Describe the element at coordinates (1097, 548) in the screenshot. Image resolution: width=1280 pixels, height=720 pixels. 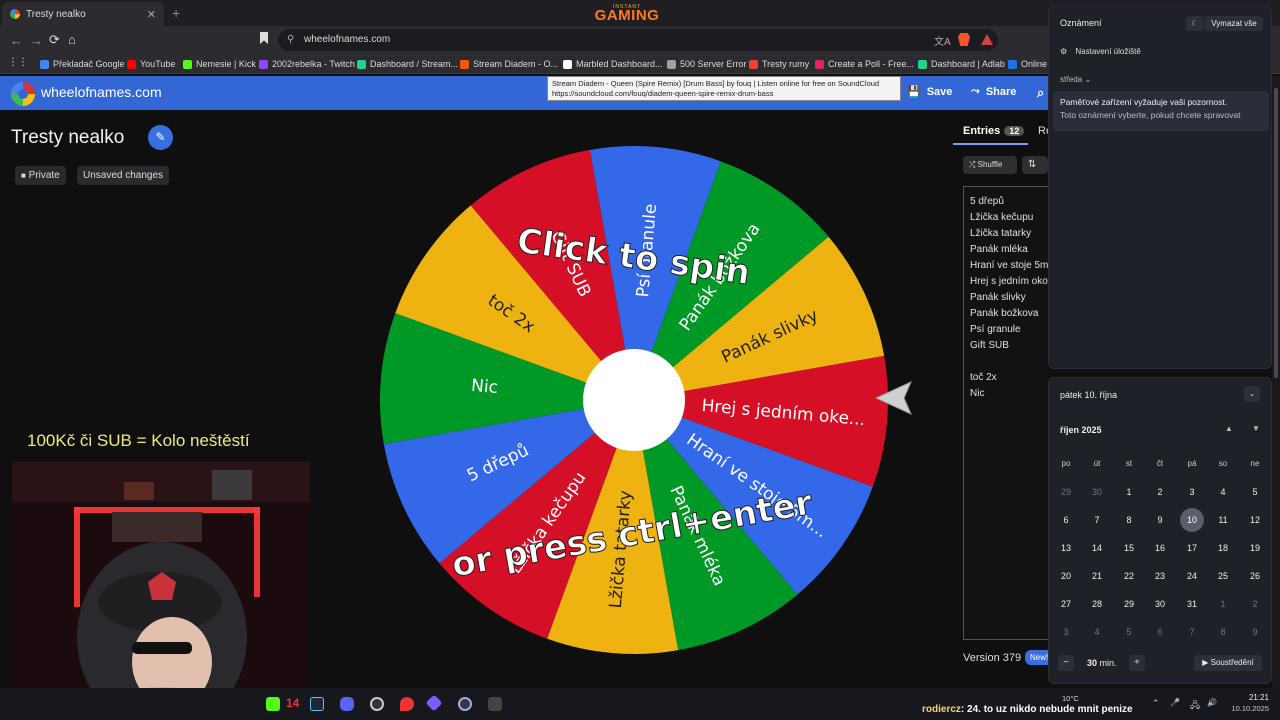
I see `calendar-day: 14` at that location.